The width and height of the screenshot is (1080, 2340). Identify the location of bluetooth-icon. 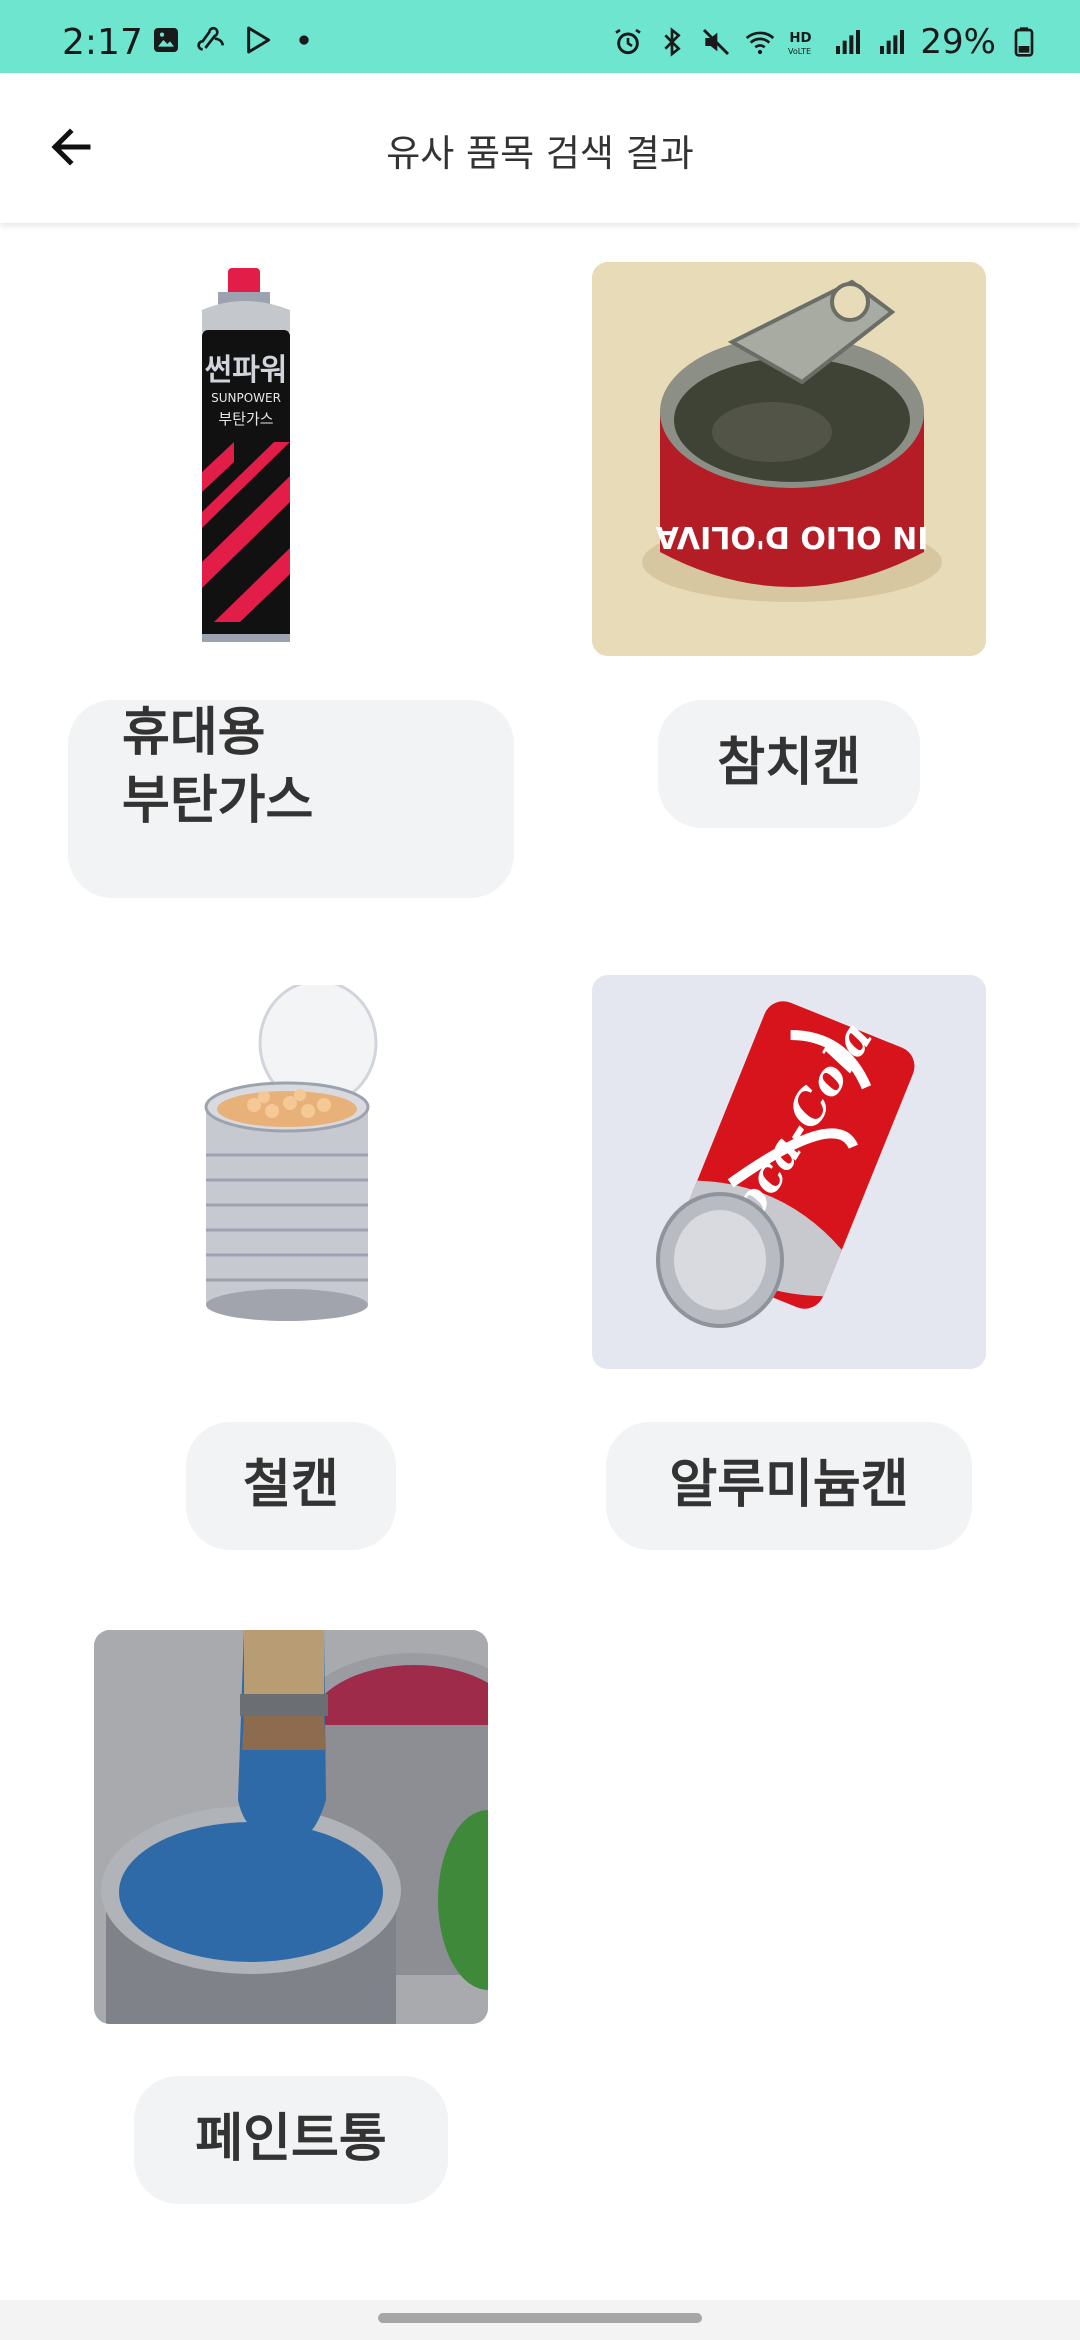
(673, 42).